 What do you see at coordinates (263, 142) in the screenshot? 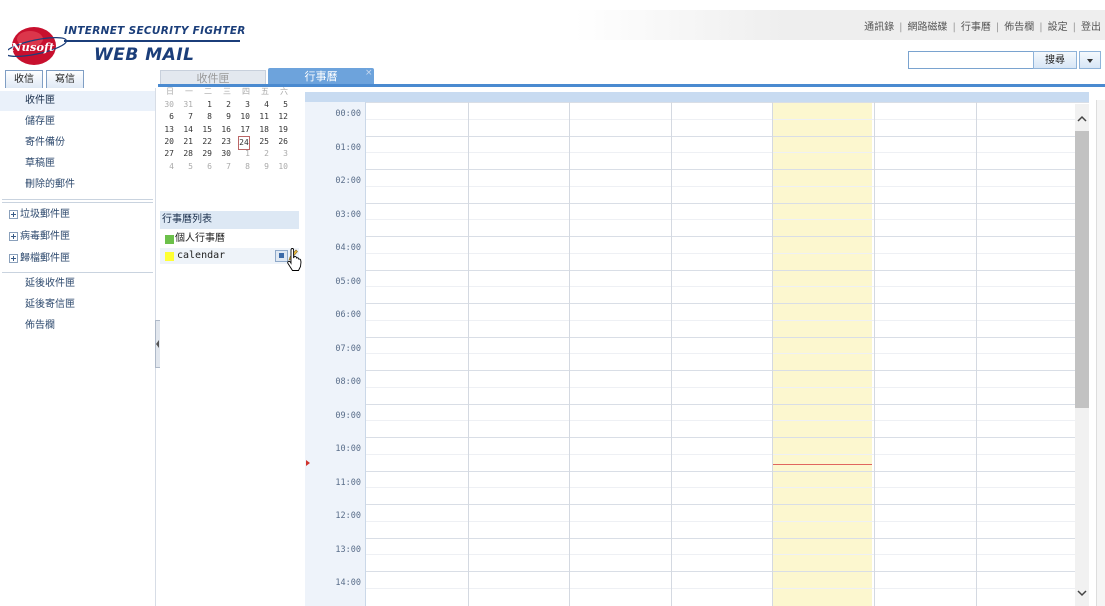
I see `calendar-day: 25` at bounding box center [263, 142].